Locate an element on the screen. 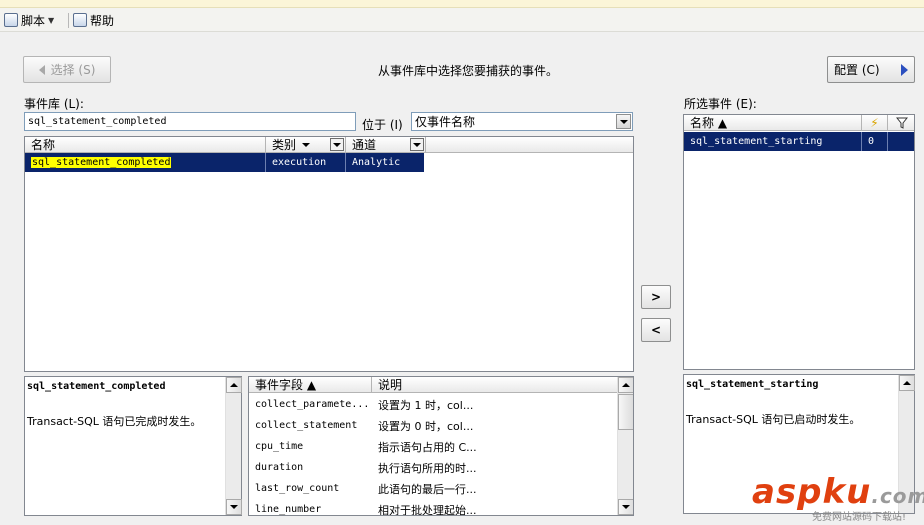  column-header-field: 事件字段 ▲ is located at coordinates (310, 385).